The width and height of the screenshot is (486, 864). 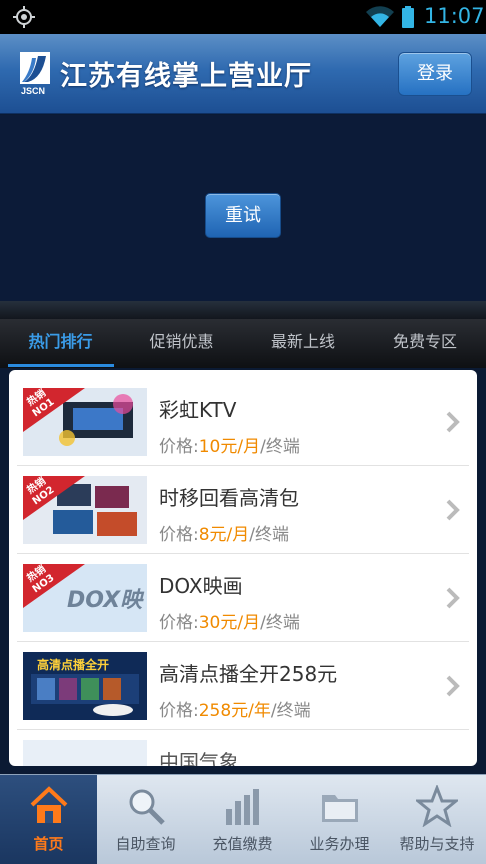 I want to click on retry-button: 重试, so click(x=243, y=215).